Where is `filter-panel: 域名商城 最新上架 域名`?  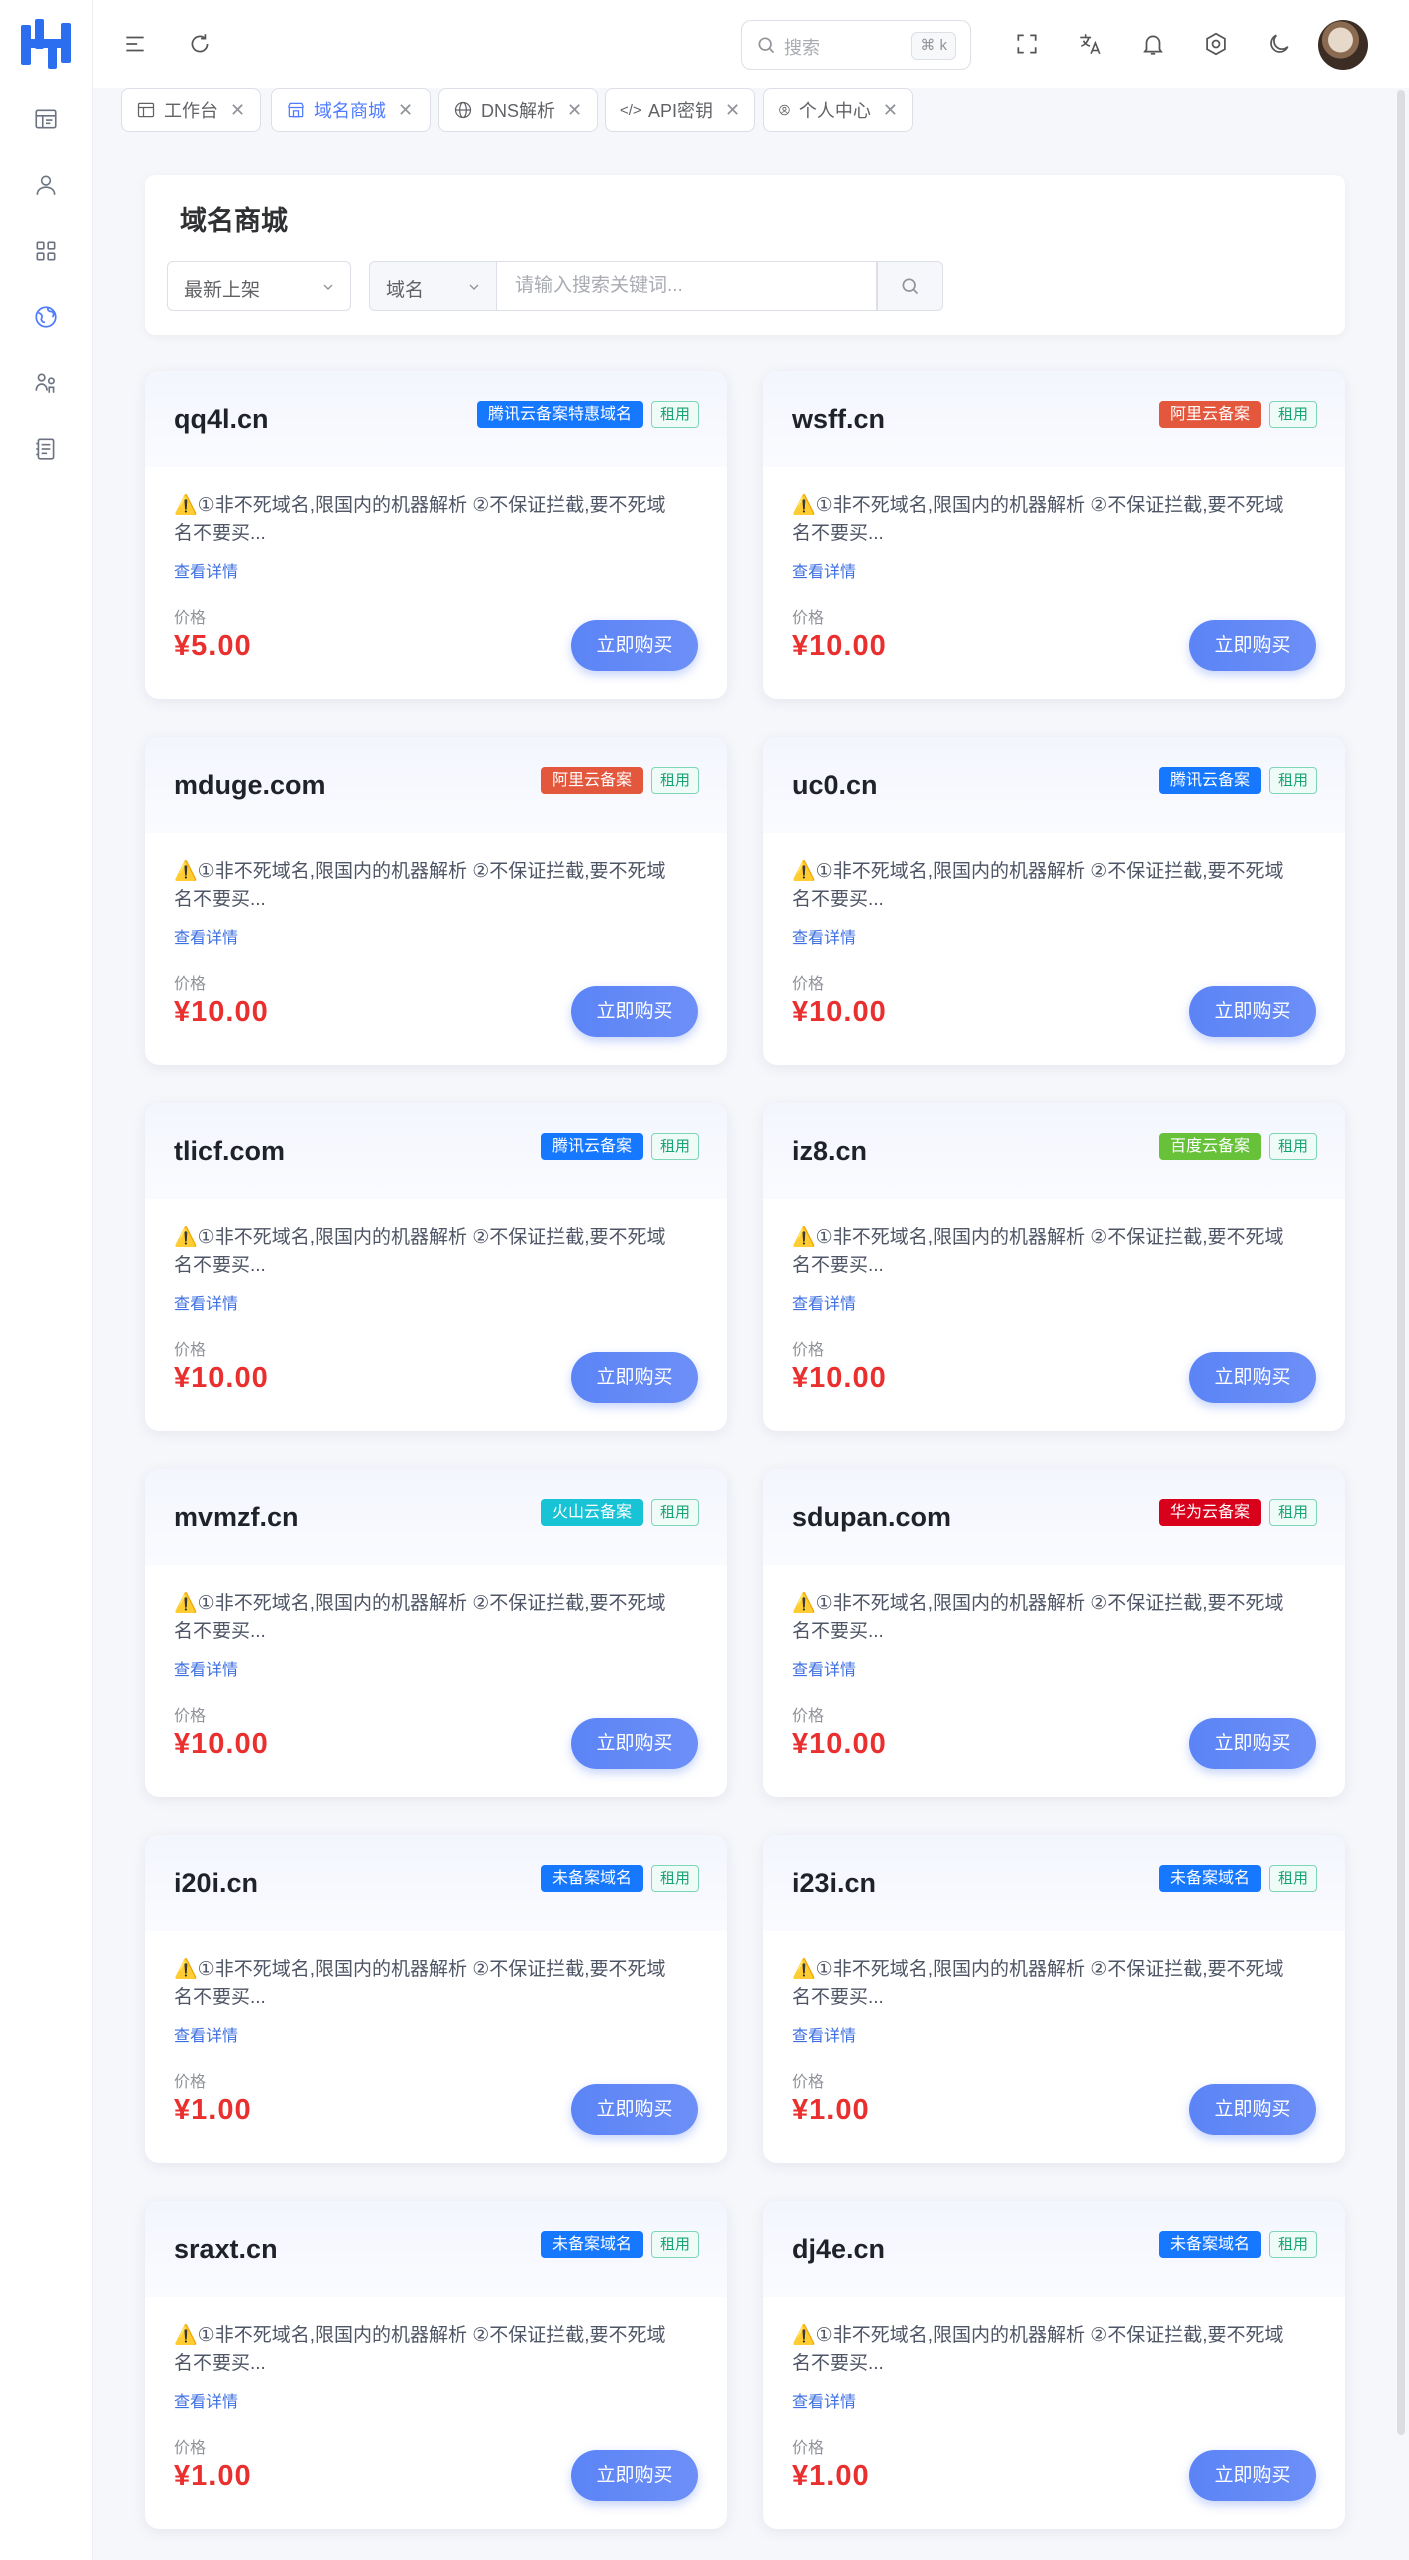 filter-panel: 域名商城 最新上架 域名 is located at coordinates (745, 255).